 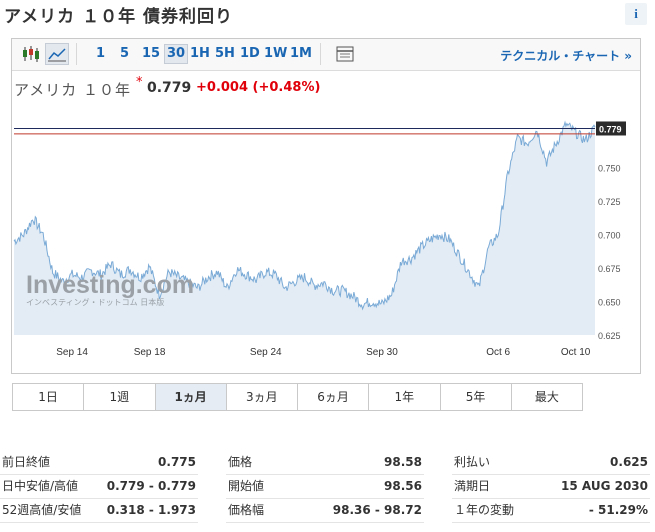 I want to click on timeframe-1d: 1D, so click(x=250, y=53).